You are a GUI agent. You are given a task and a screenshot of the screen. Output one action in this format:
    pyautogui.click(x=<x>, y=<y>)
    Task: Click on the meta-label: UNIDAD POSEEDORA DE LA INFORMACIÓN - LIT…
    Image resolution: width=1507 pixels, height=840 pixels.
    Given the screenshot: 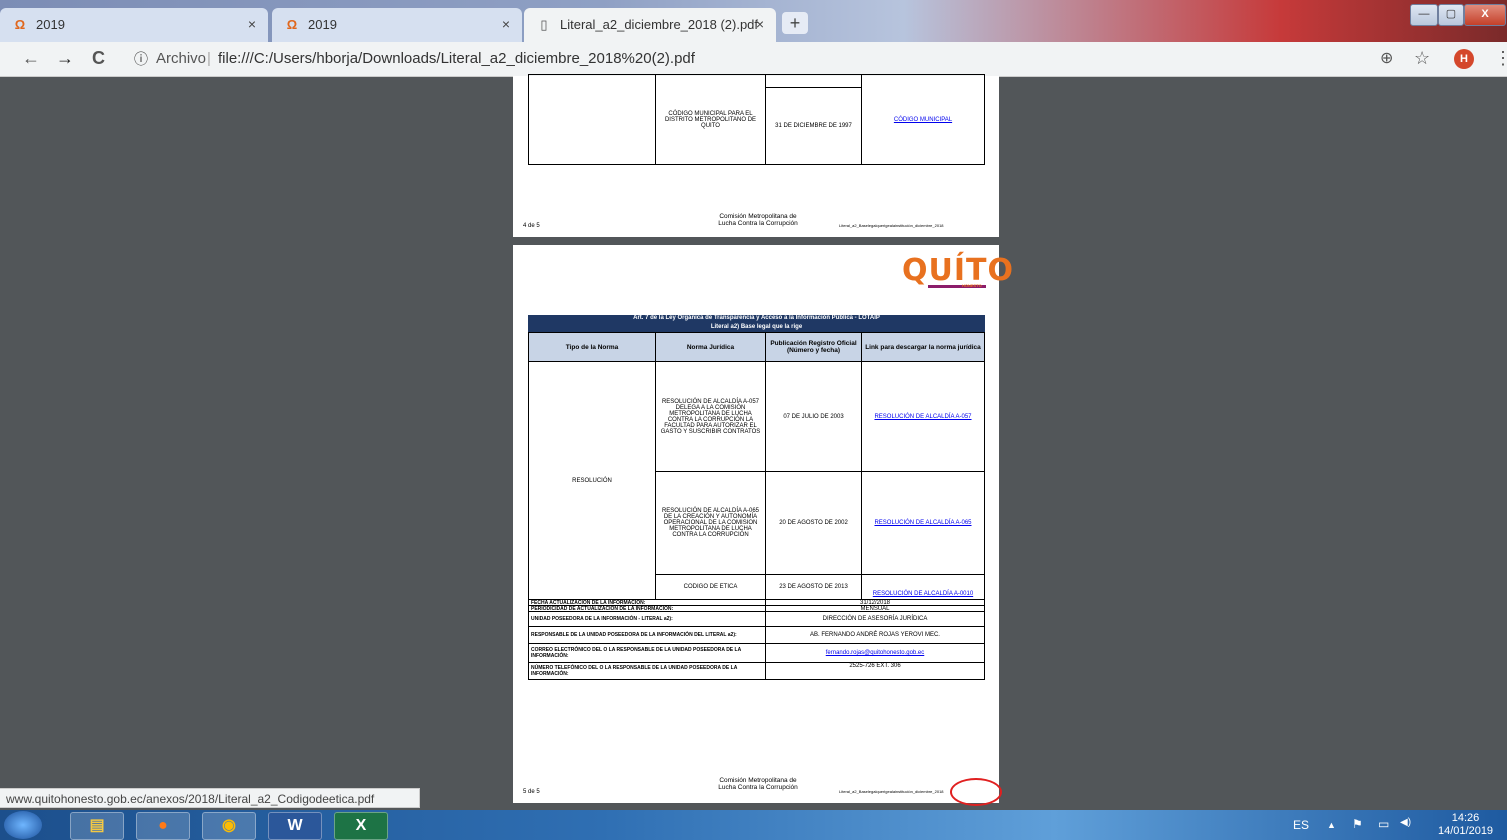 What is the action you would take?
    pyautogui.click(x=647, y=619)
    